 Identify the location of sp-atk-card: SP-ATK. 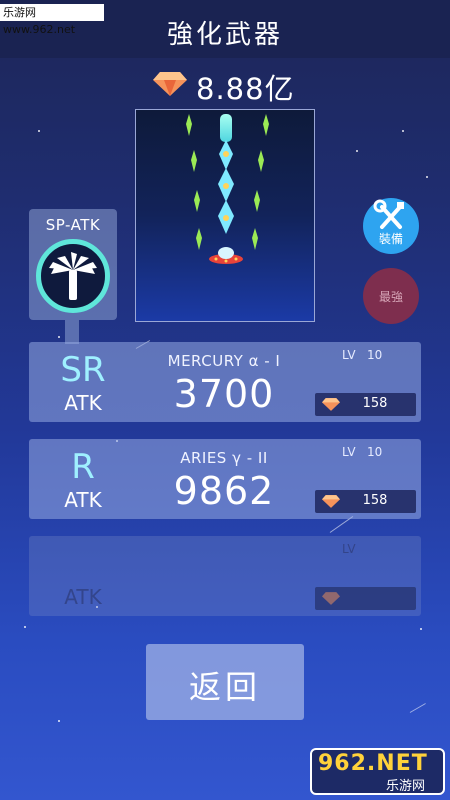
(73, 264).